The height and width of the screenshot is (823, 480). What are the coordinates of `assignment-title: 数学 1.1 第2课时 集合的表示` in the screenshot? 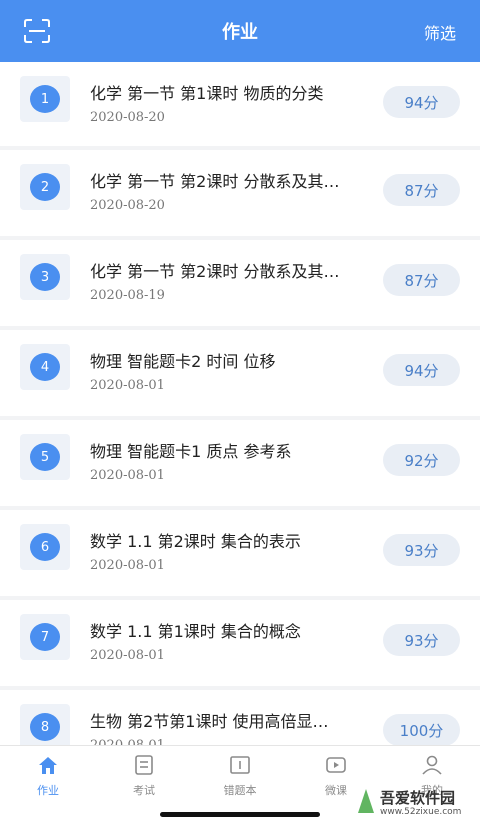 It's located at (195, 541).